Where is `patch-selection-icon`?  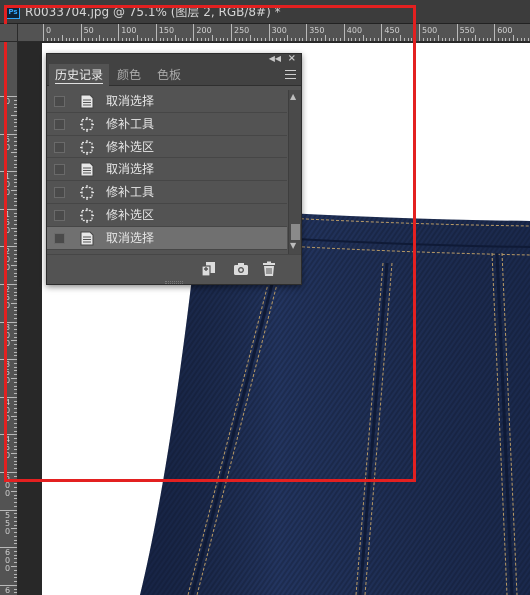 patch-selection-icon is located at coordinates (87, 147).